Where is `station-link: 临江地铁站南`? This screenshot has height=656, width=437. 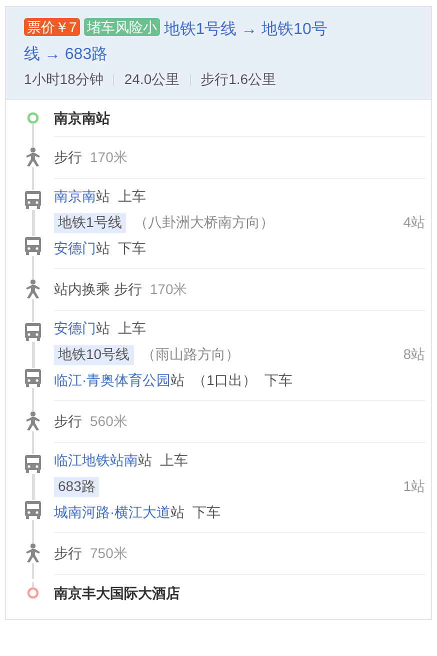 station-link: 临江地铁站南 is located at coordinates (96, 460).